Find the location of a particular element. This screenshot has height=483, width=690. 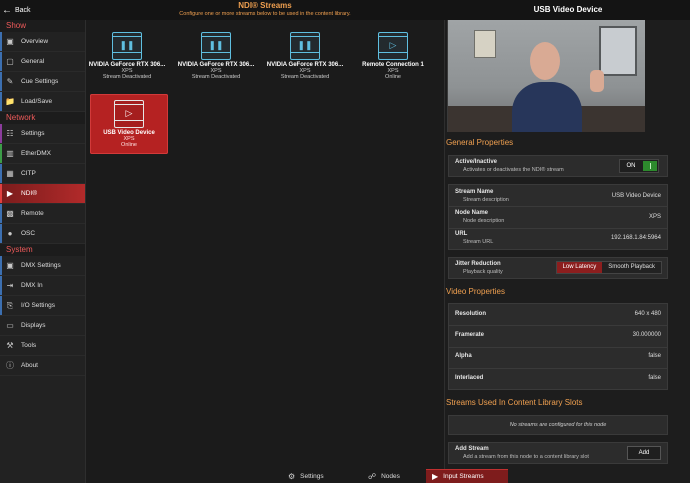

url-value: 192.168.1.84:5964 is located at coordinates (635, 238).